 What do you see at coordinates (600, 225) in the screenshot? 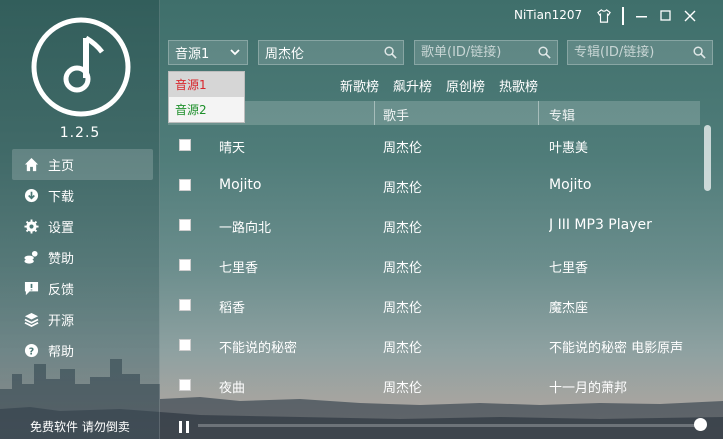
I see `song-album: J III MP3 Player` at bounding box center [600, 225].